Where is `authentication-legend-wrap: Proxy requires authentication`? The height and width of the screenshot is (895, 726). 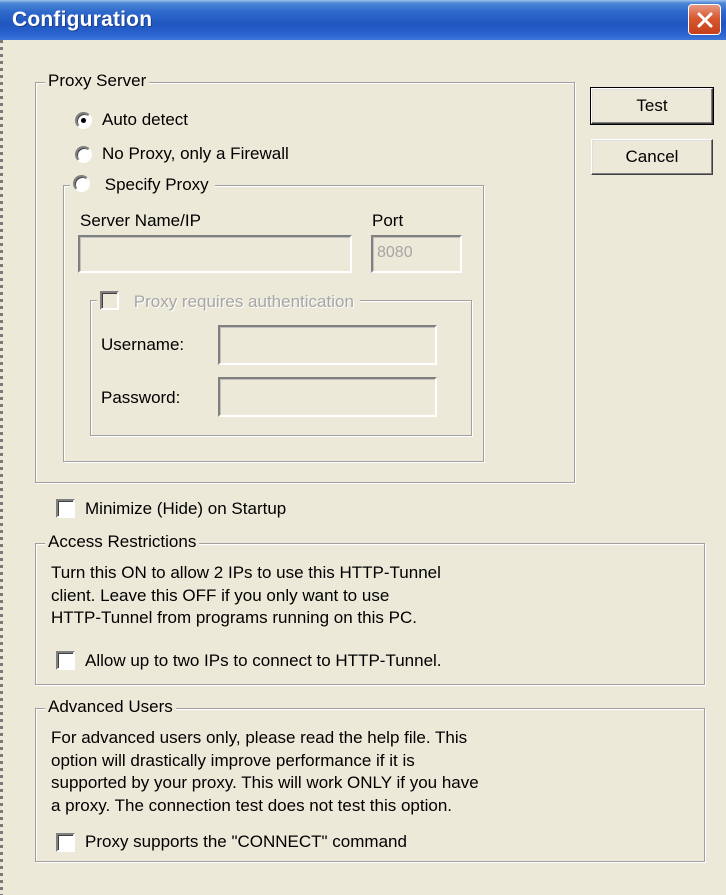
authentication-legend-wrap: Proxy requires authentication is located at coordinates (228, 301).